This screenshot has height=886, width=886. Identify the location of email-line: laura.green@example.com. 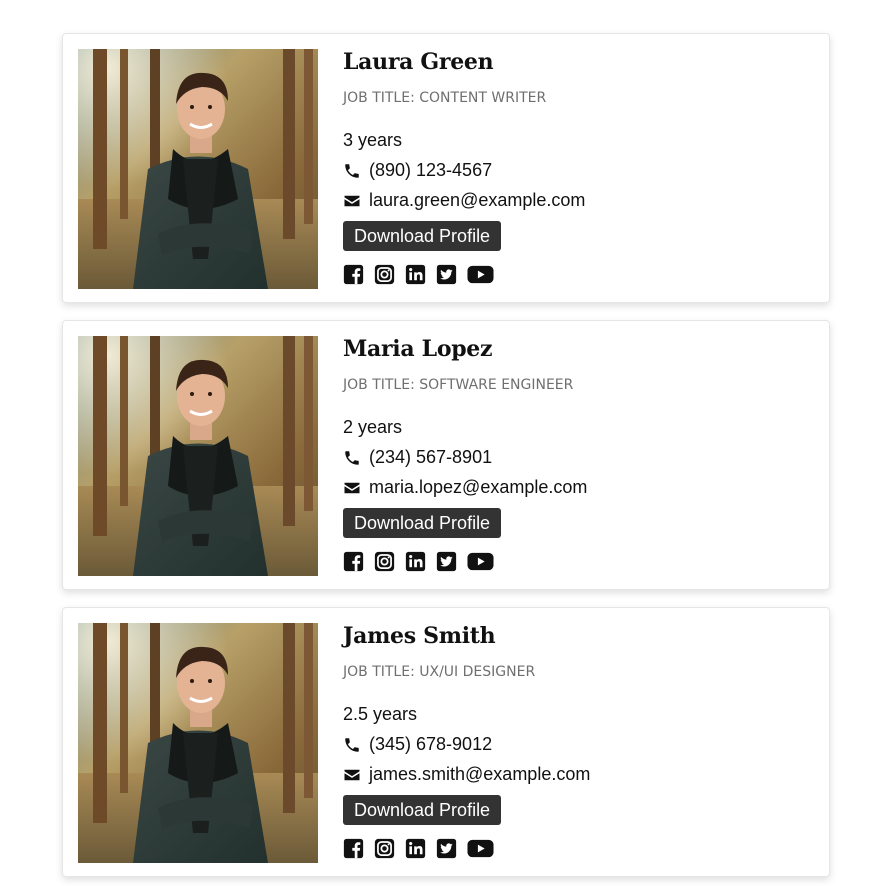
(464, 200).